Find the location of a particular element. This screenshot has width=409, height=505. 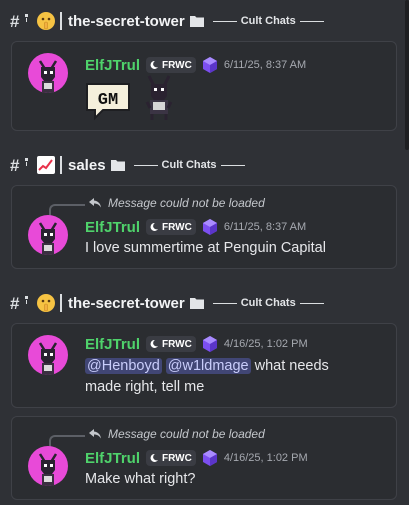

channel-header: # sales Cult Chats is located at coordinates (129, 165).